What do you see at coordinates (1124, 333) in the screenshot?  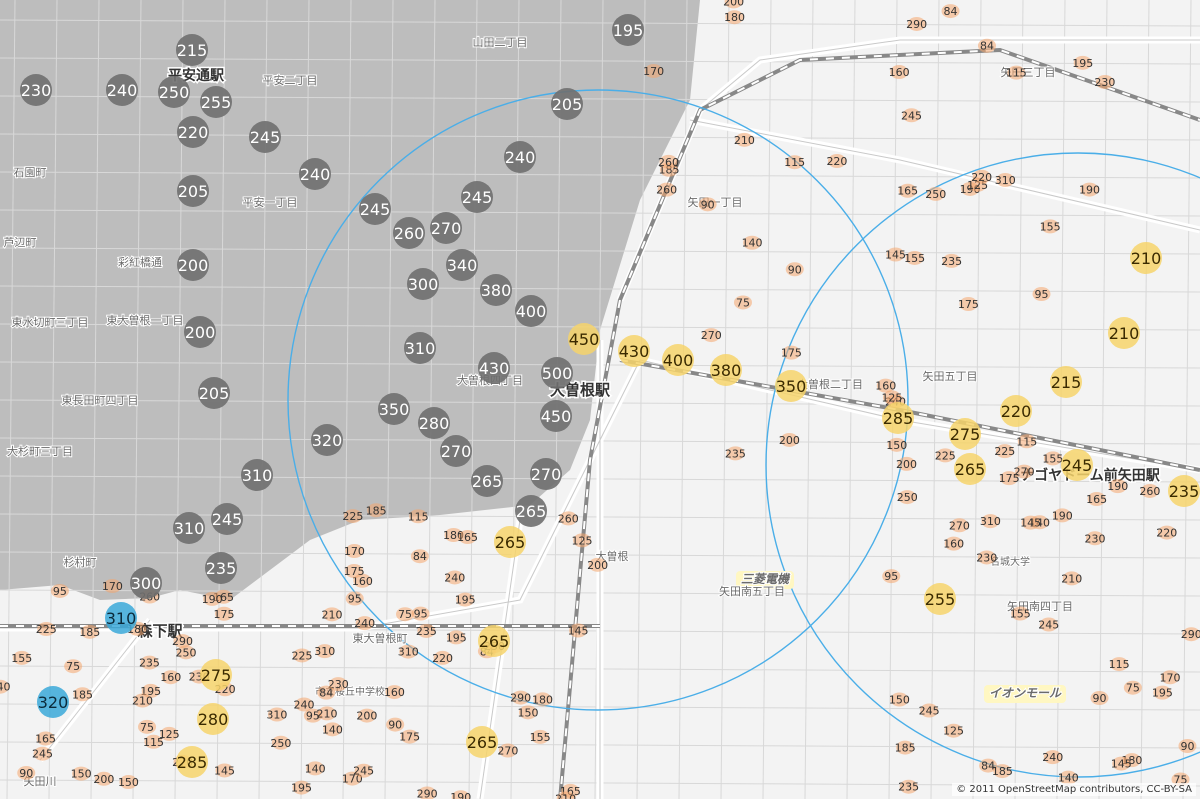 I see `yellow-marker: 210` at bounding box center [1124, 333].